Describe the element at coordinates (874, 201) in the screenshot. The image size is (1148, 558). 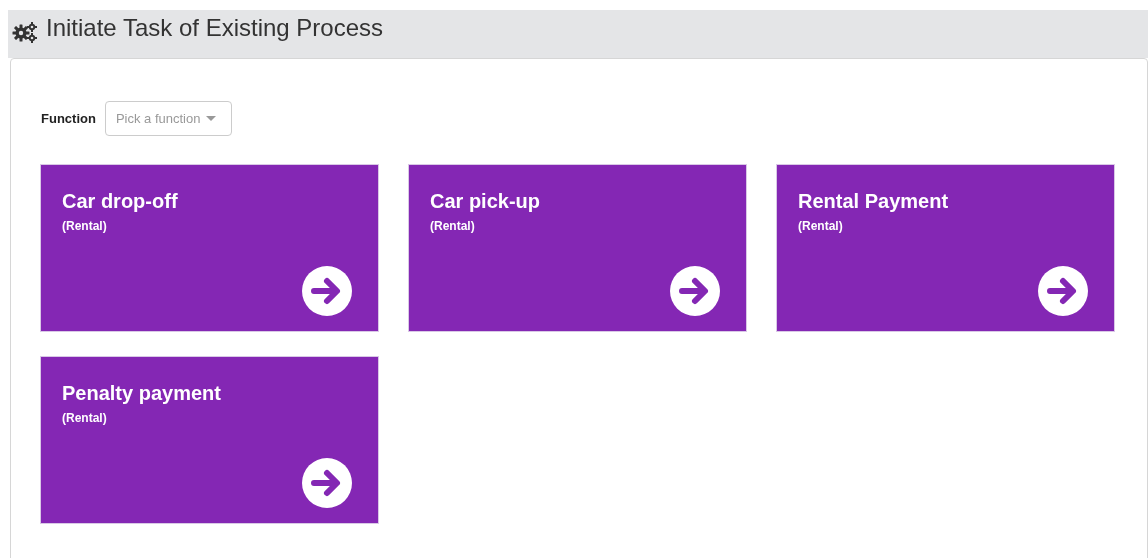
I see `task-title: Rental Payment` at that location.